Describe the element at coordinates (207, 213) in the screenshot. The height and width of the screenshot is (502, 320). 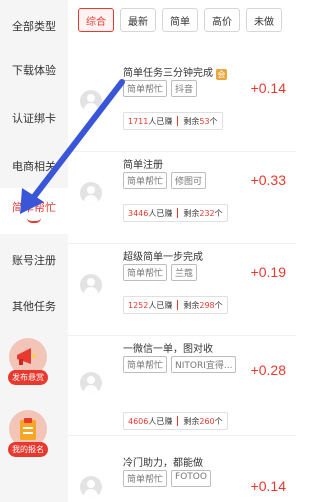
I see `remaining-count: 232` at that location.